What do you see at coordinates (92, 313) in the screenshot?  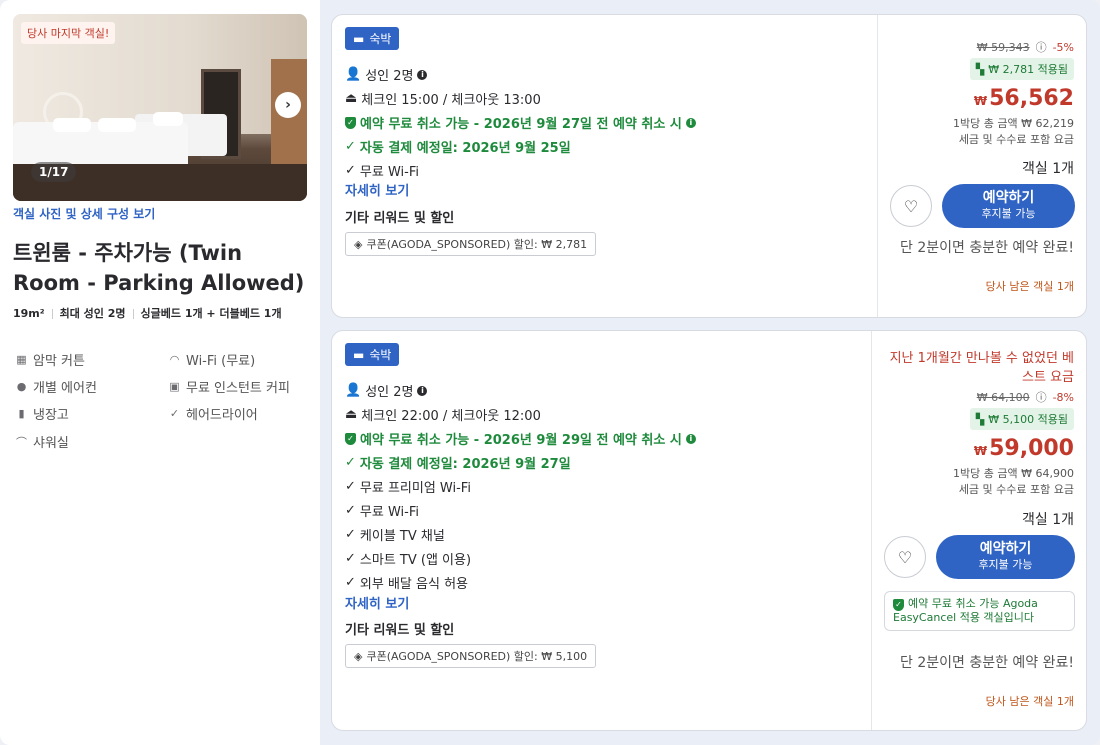 I see `room-max-guests: 최대 성인 2명` at bounding box center [92, 313].